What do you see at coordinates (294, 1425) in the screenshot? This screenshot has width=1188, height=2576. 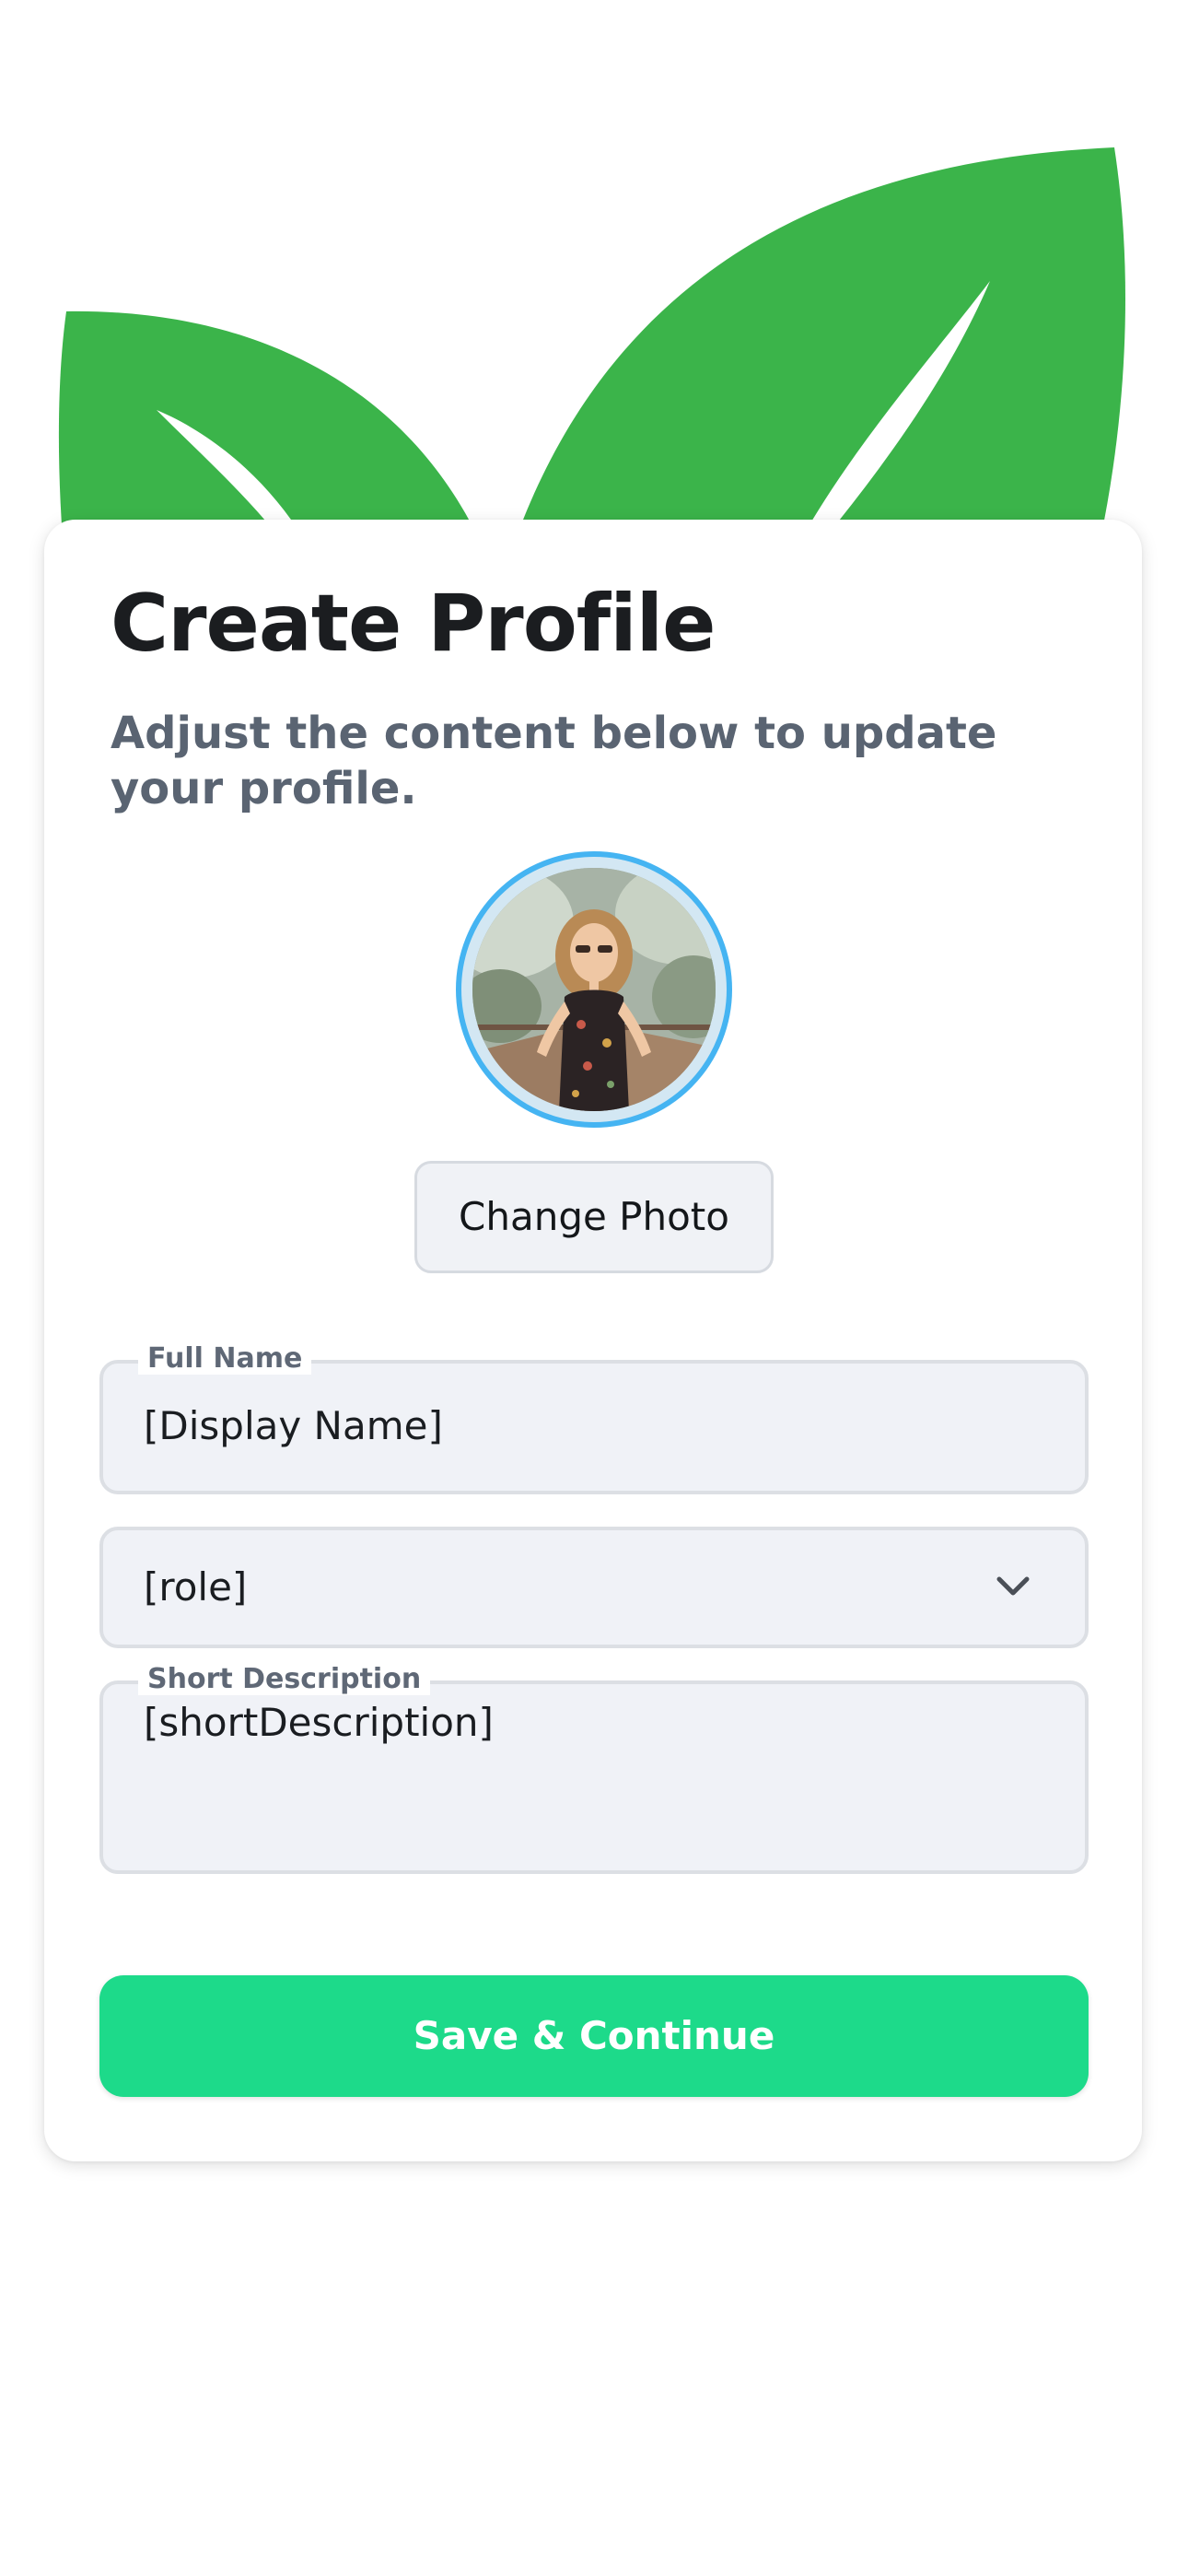 I see `full-name-value: [Display Name]` at bounding box center [294, 1425].